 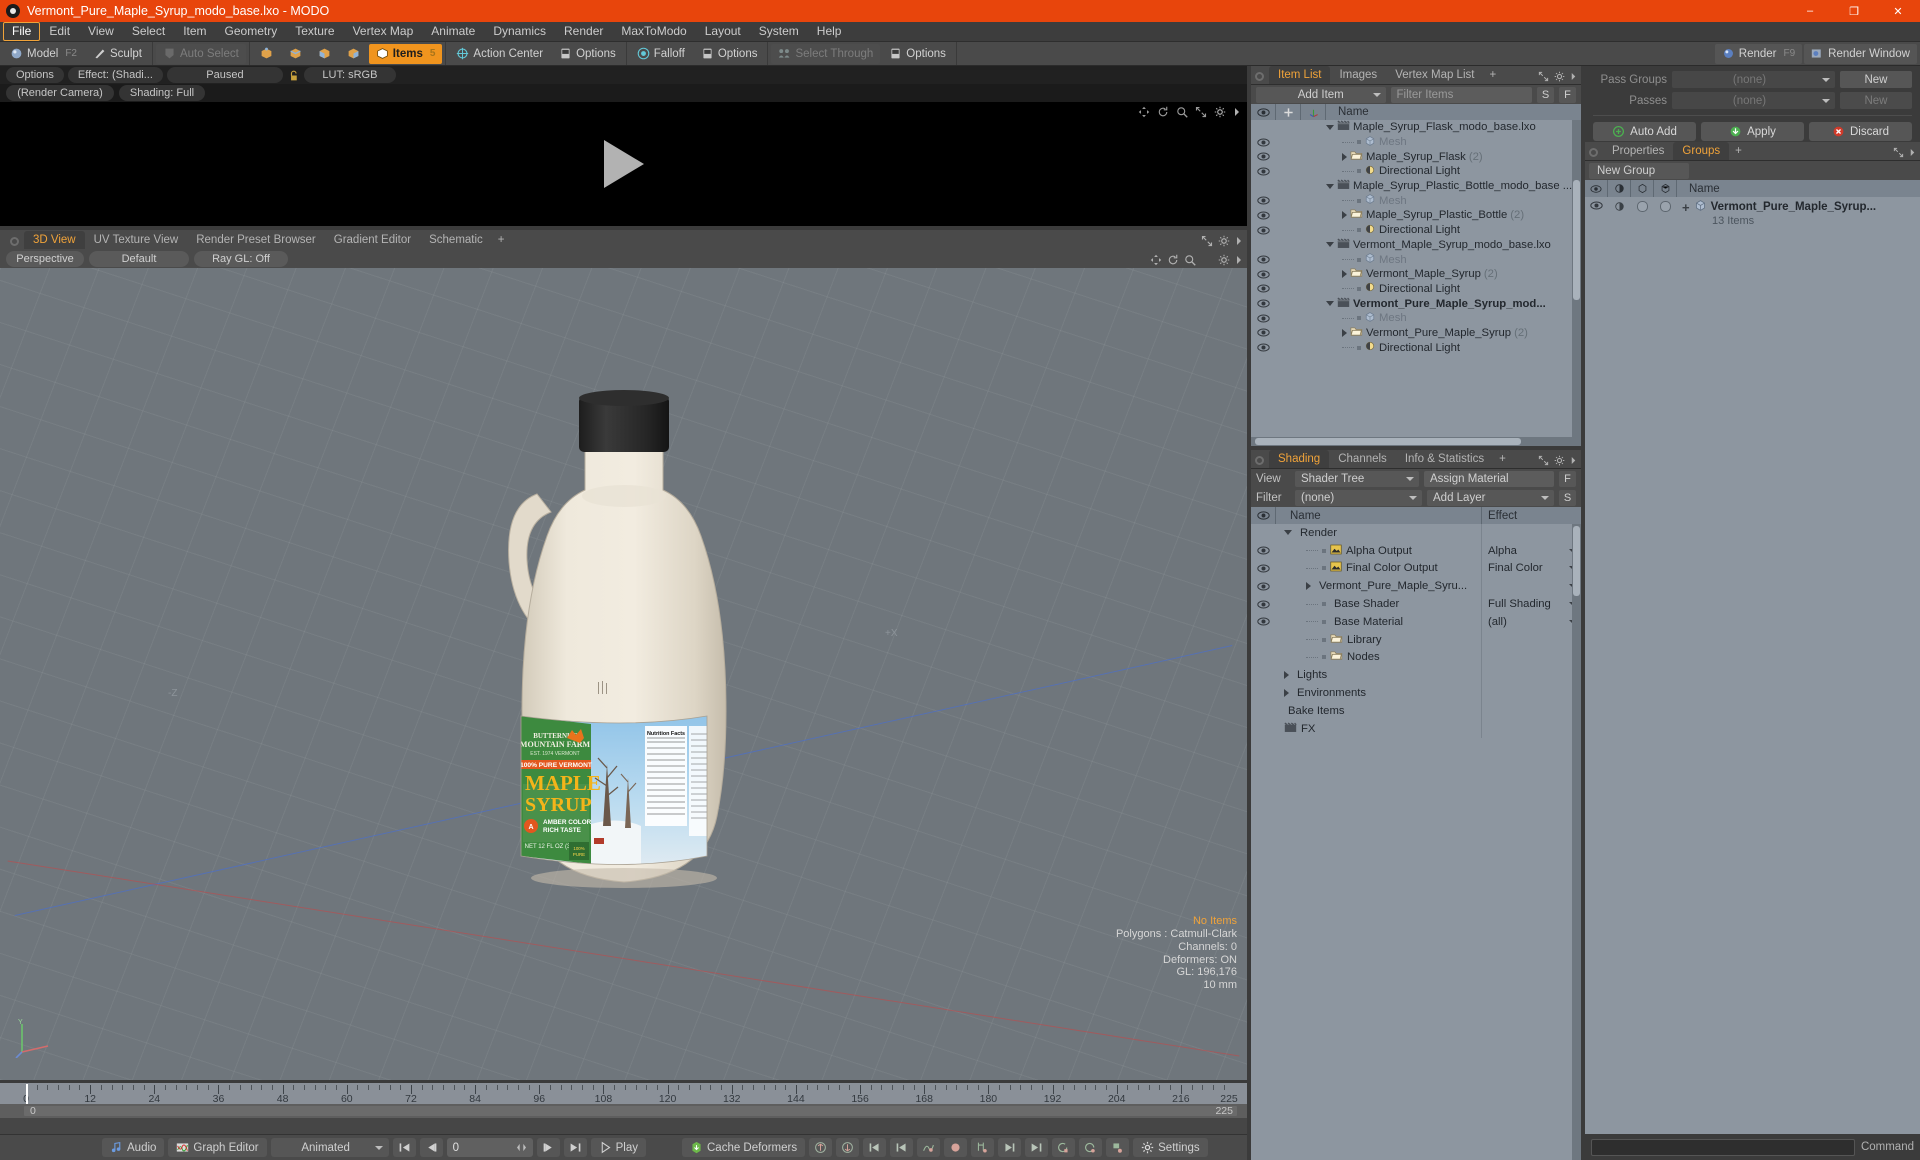 What do you see at coordinates (117, 54) in the screenshot?
I see `mode-sculpt-button: Sculpt` at bounding box center [117, 54].